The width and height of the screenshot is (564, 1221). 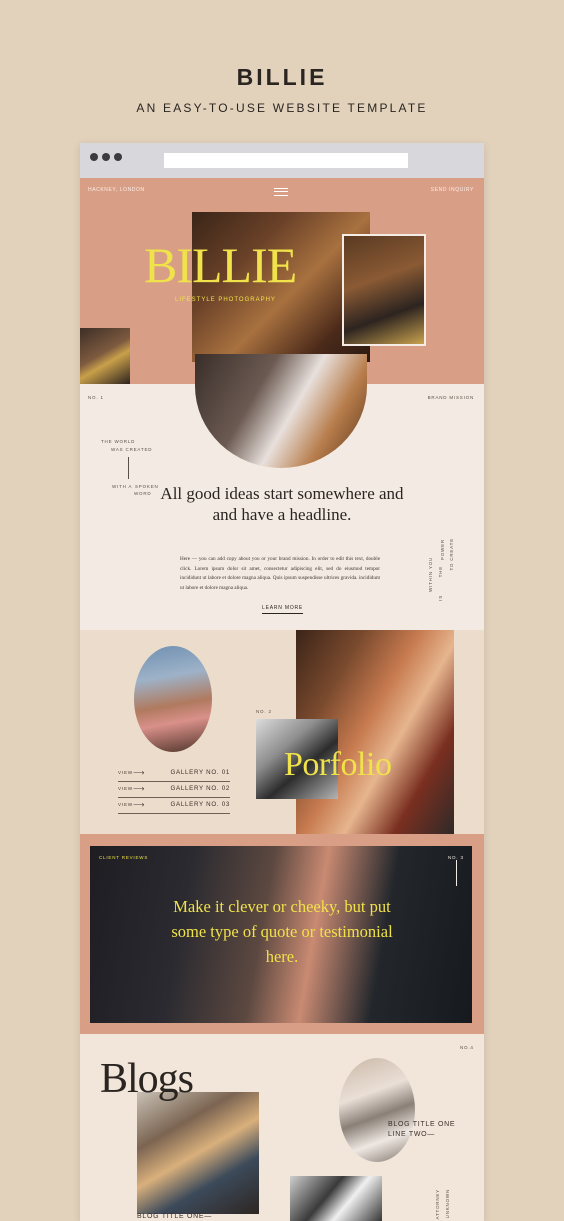 I want to click on blogs-title: Blogs, so click(x=147, y=1079).